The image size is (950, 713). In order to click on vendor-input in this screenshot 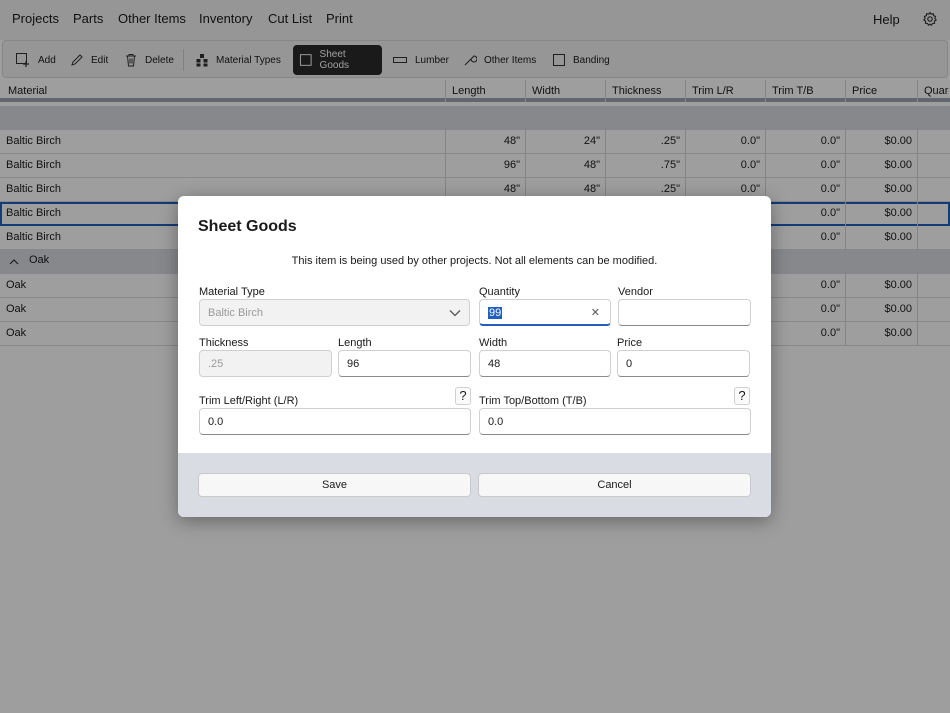, I will do `click(684, 312)`.